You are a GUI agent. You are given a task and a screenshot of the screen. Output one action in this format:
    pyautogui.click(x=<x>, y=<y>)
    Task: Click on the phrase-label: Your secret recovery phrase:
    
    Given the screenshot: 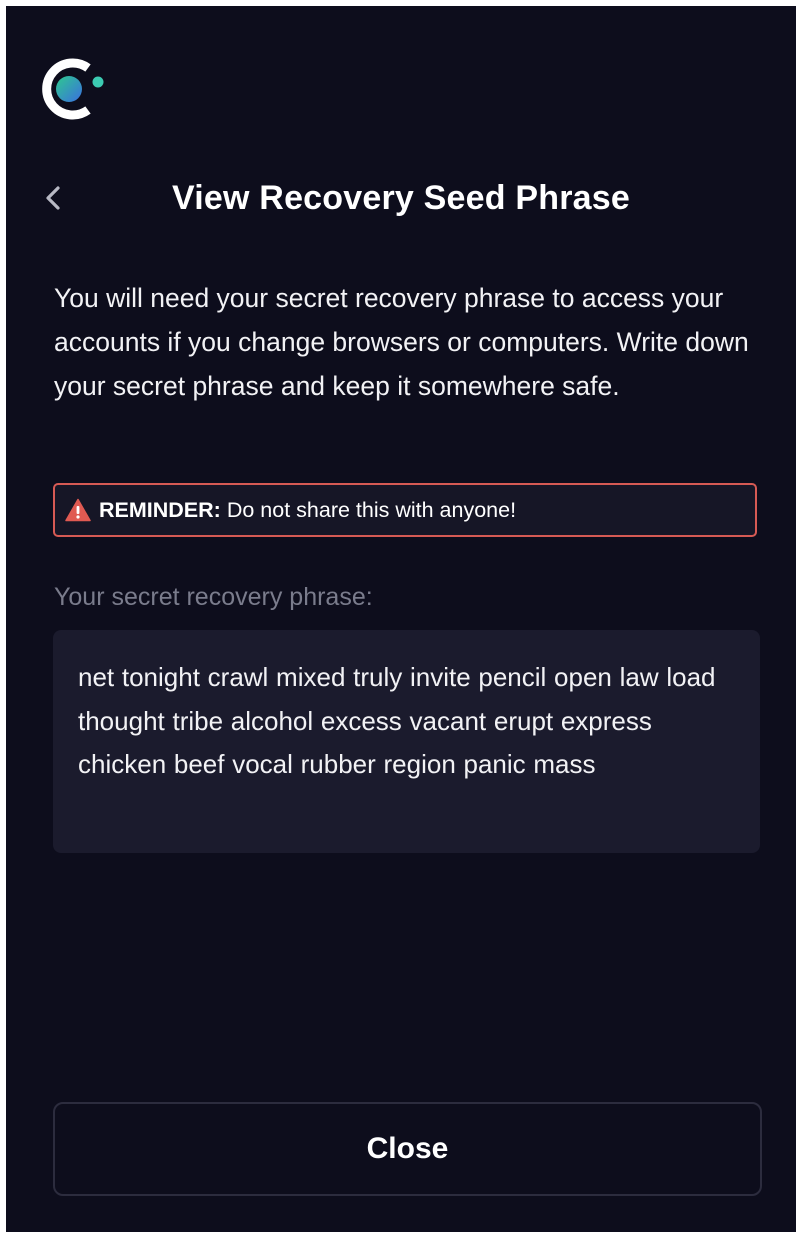 What is the action you would take?
    pyautogui.click(x=213, y=597)
    